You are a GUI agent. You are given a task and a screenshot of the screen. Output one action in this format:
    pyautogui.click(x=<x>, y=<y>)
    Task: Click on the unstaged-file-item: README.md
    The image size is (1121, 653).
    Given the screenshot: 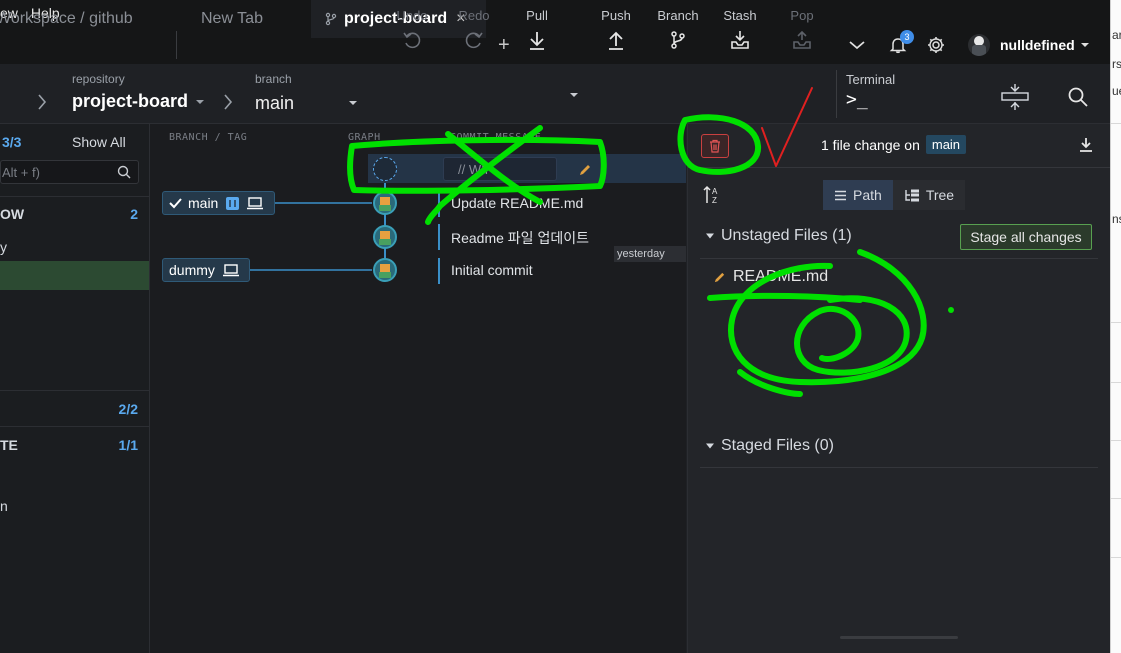 What is the action you would take?
    pyautogui.click(x=770, y=277)
    